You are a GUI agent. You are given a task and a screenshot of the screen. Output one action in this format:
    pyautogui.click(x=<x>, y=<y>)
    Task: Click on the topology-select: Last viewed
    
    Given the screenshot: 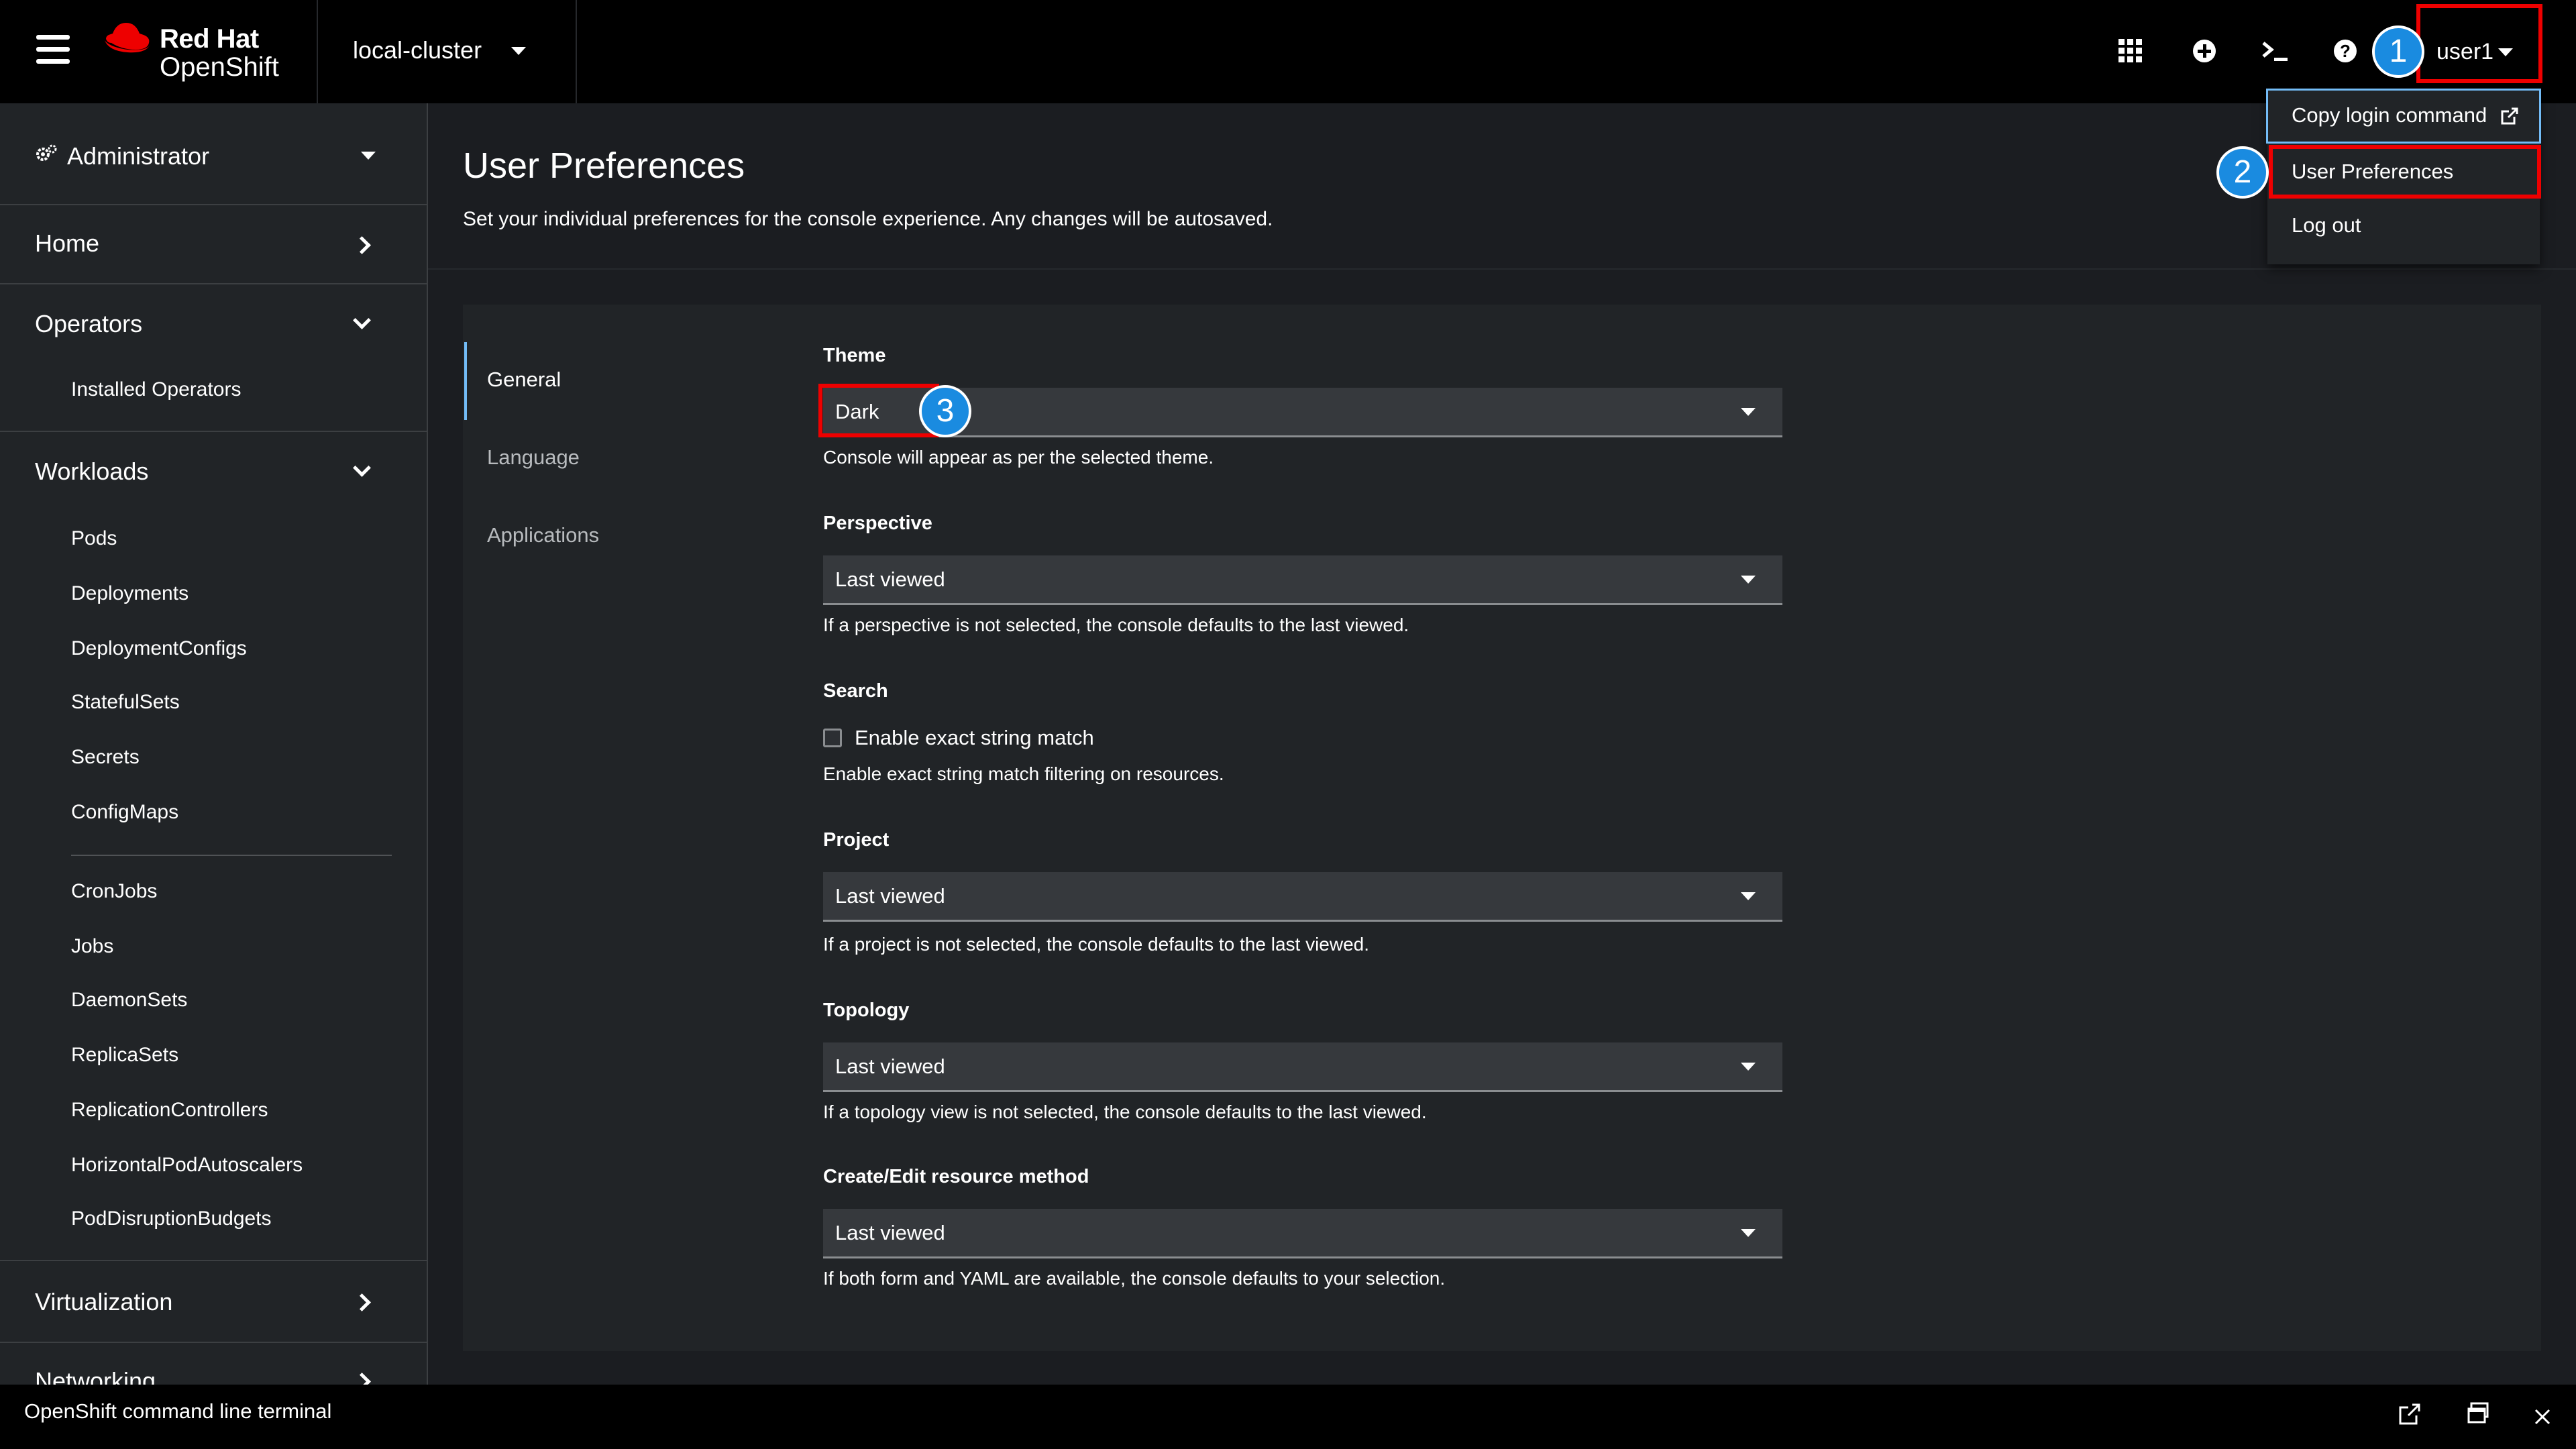 What is the action you would take?
    pyautogui.click(x=1302, y=1067)
    